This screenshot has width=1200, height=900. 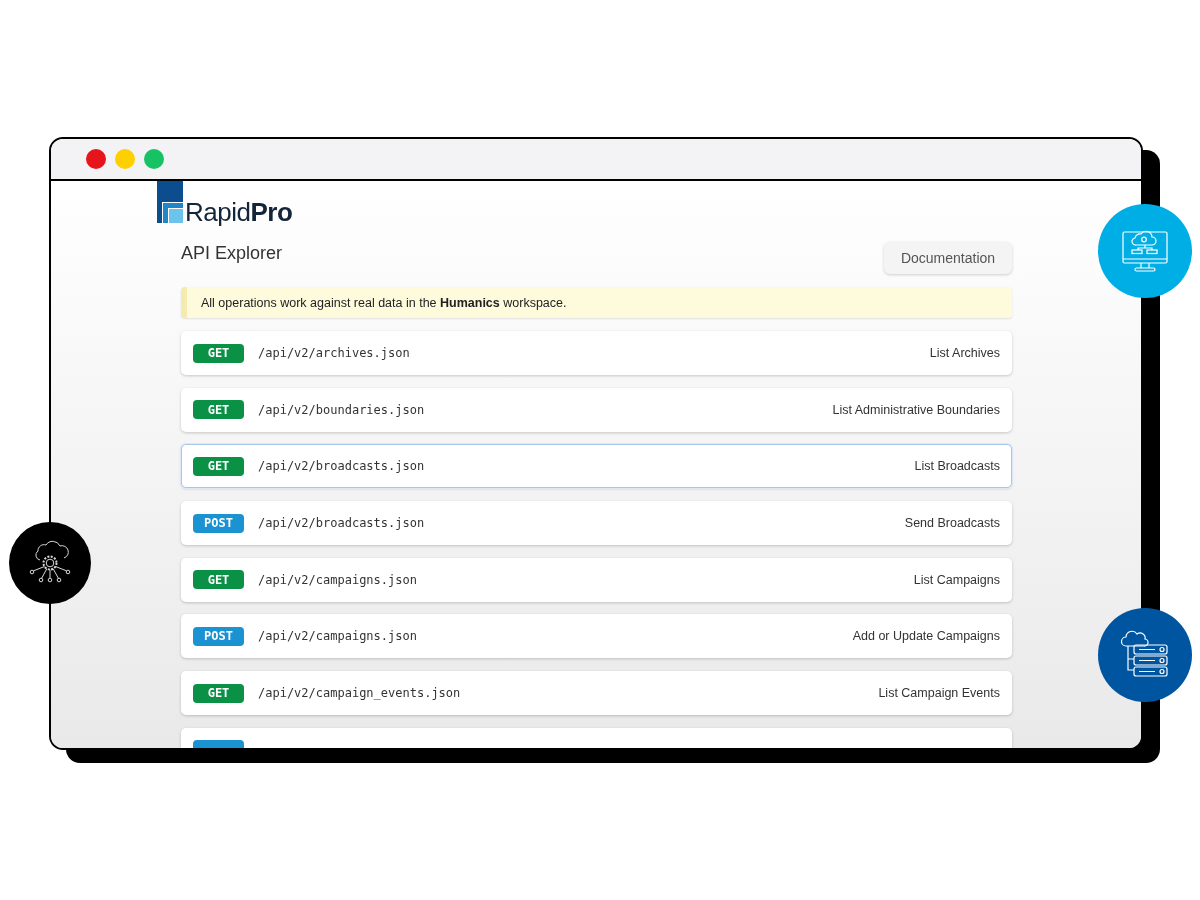 What do you see at coordinates (596, 523) in the screenshot?
I see `endpoint-row: POST /api/v2/broadcasts.json Send Broadcasts` at bounding box center [596, 523].